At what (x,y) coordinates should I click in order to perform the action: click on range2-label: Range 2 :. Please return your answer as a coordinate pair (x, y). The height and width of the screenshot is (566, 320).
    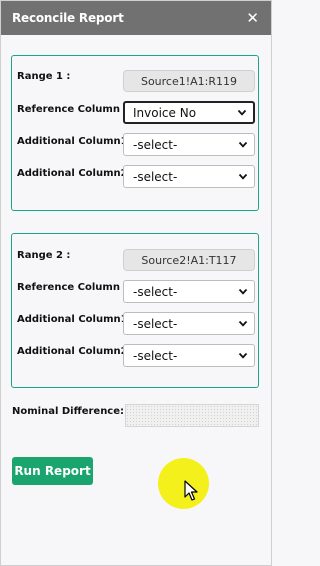
    Looking at the image, I should click on (44, 255).